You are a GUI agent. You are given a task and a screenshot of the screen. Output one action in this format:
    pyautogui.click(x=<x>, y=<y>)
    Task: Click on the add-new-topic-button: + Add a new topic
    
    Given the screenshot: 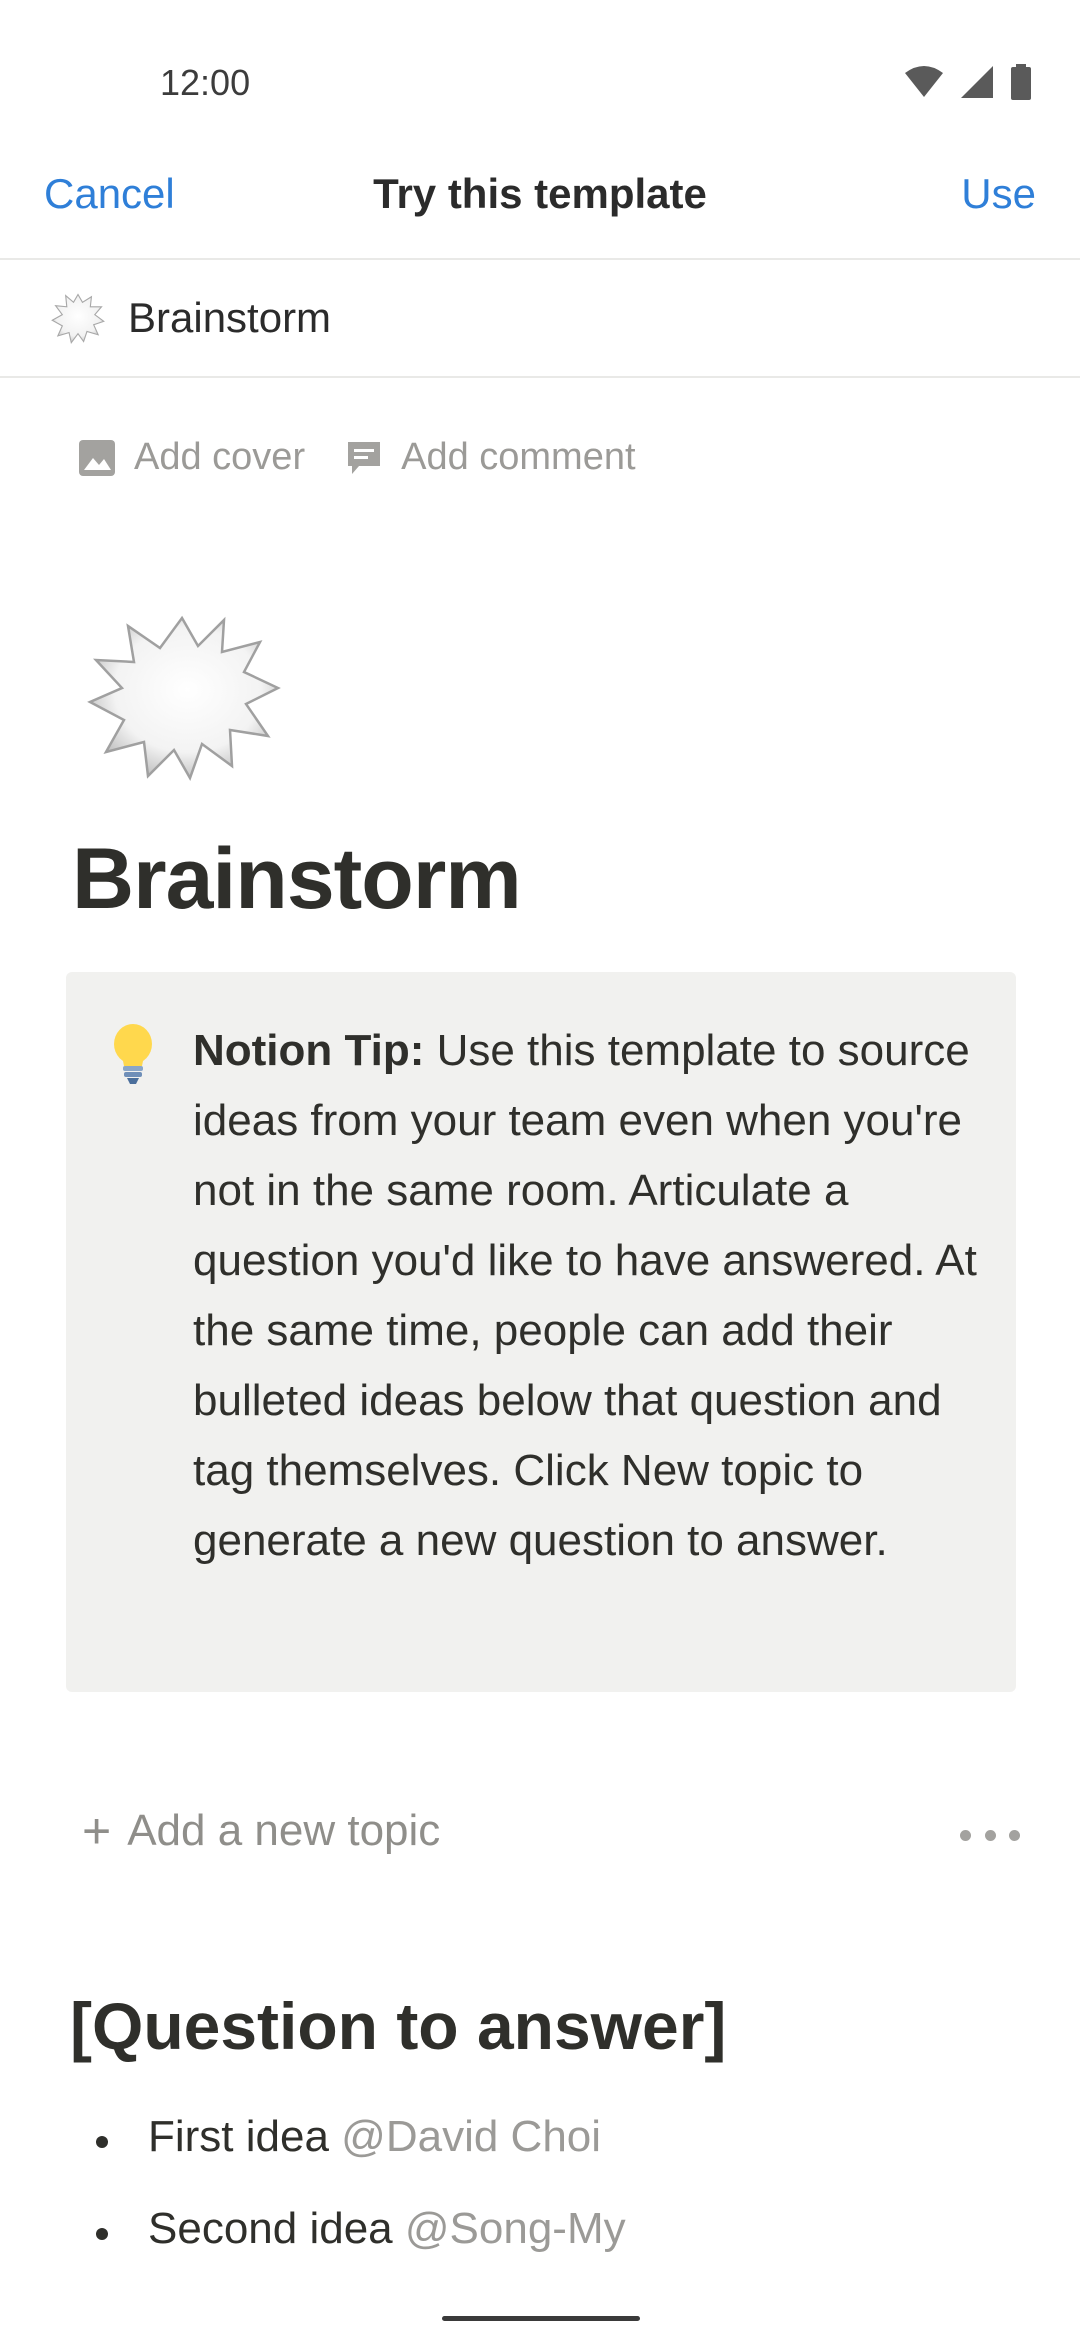 What is the action you would take?
    pyautogui.click(x=261, y=1831)
    